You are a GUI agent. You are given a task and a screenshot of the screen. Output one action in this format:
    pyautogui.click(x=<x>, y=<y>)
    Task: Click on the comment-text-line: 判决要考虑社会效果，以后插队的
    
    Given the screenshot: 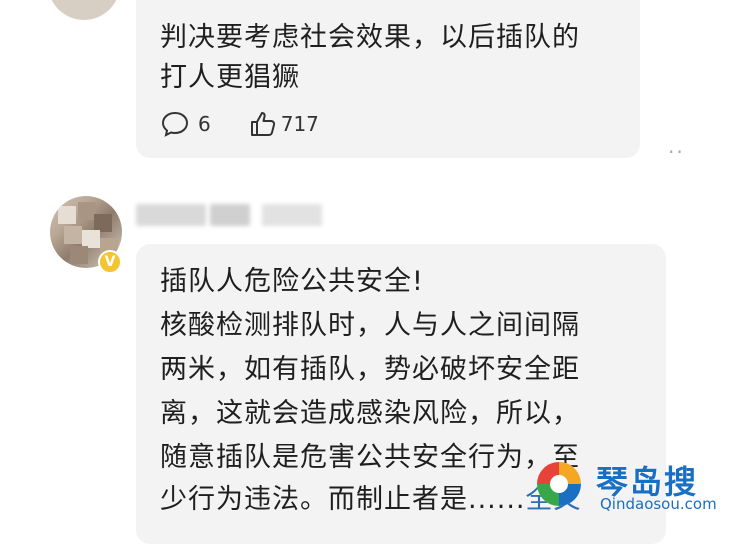 What is the action you would take?
    pyautogui.click(x=370, y=37)
    